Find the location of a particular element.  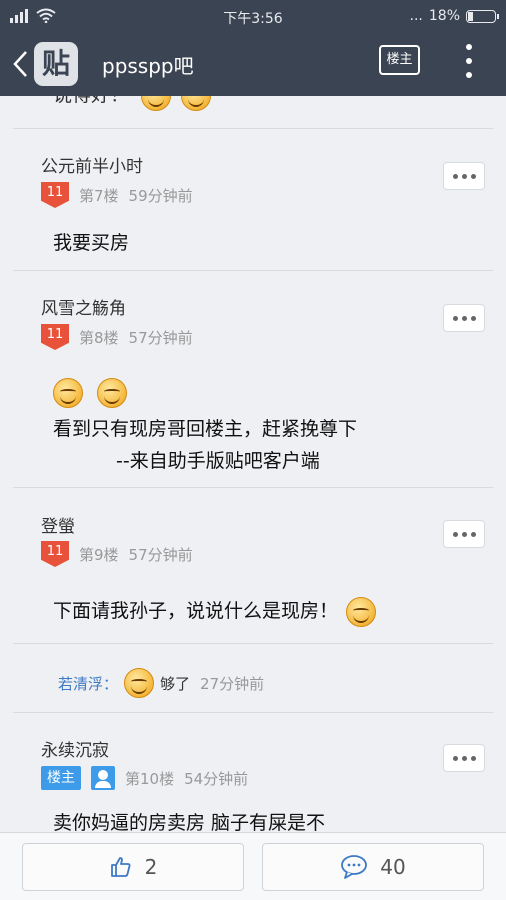

top-fragment: 说得好！ is located at coordinates (132, 103).